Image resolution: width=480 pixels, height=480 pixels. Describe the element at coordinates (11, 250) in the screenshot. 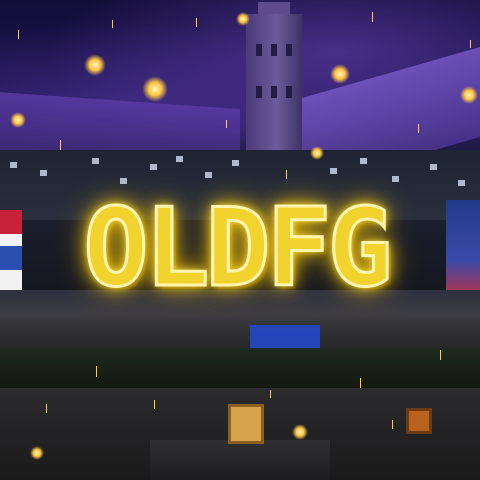

I see `flag-banner-left` at that location.